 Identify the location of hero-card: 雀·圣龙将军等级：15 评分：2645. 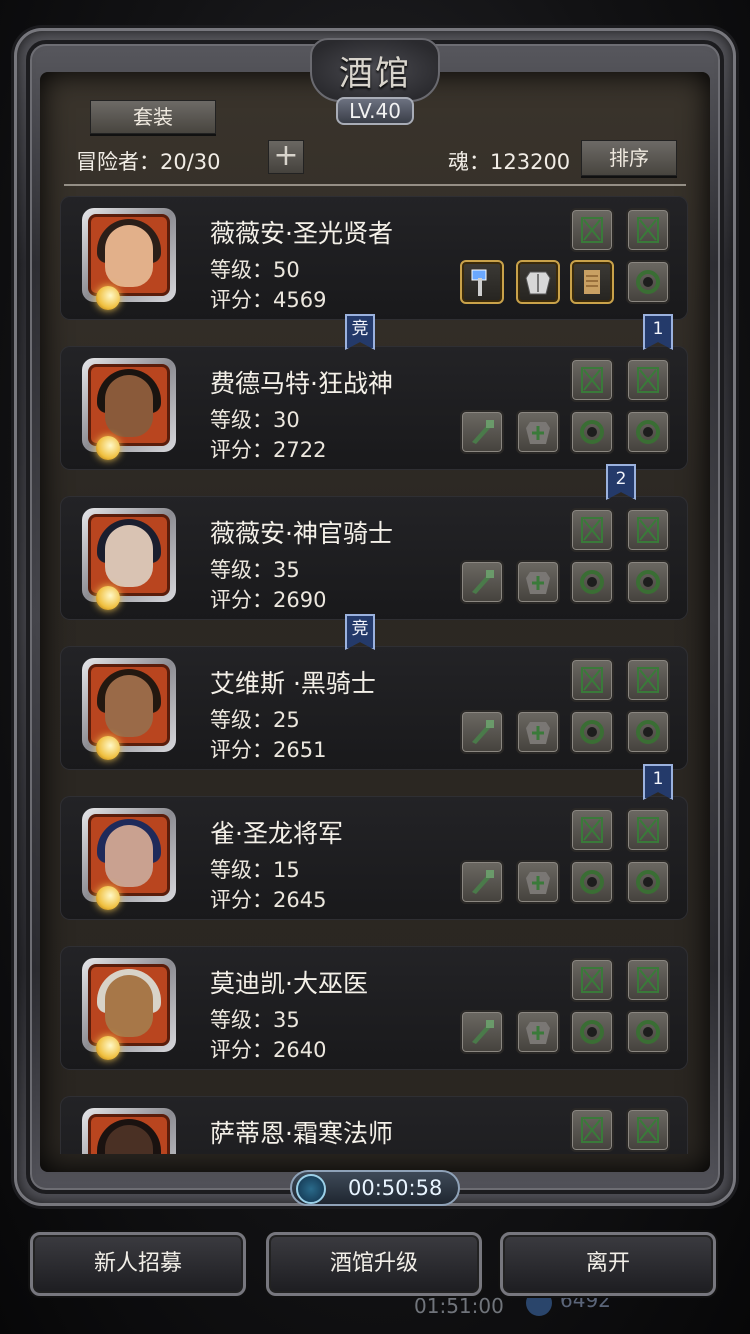
(374, 858).